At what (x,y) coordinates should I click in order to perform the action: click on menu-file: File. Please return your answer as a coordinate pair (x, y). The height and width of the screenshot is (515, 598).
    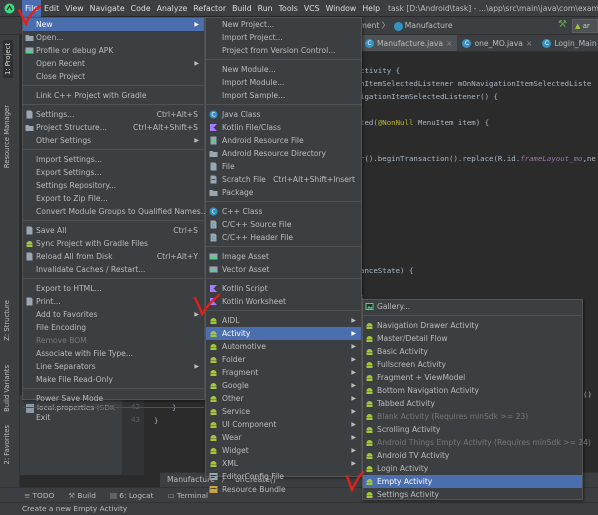
    Looking at the image, I should click on (32, 8).